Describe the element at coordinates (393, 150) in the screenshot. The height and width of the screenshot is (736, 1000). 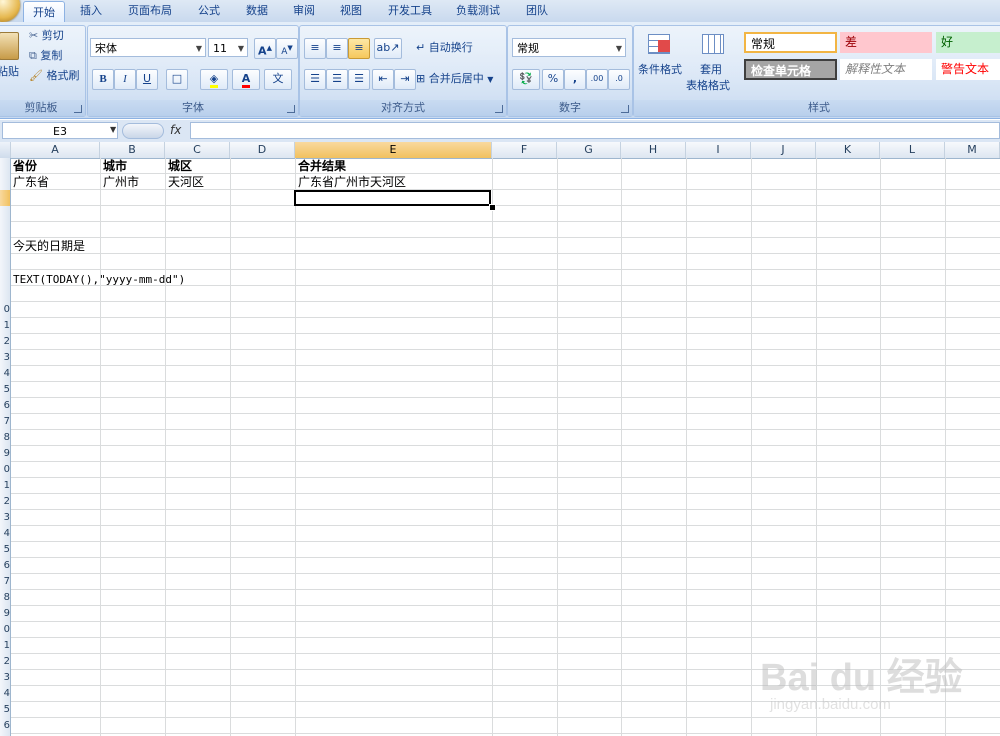
I see `column-header-e: E` at that location.